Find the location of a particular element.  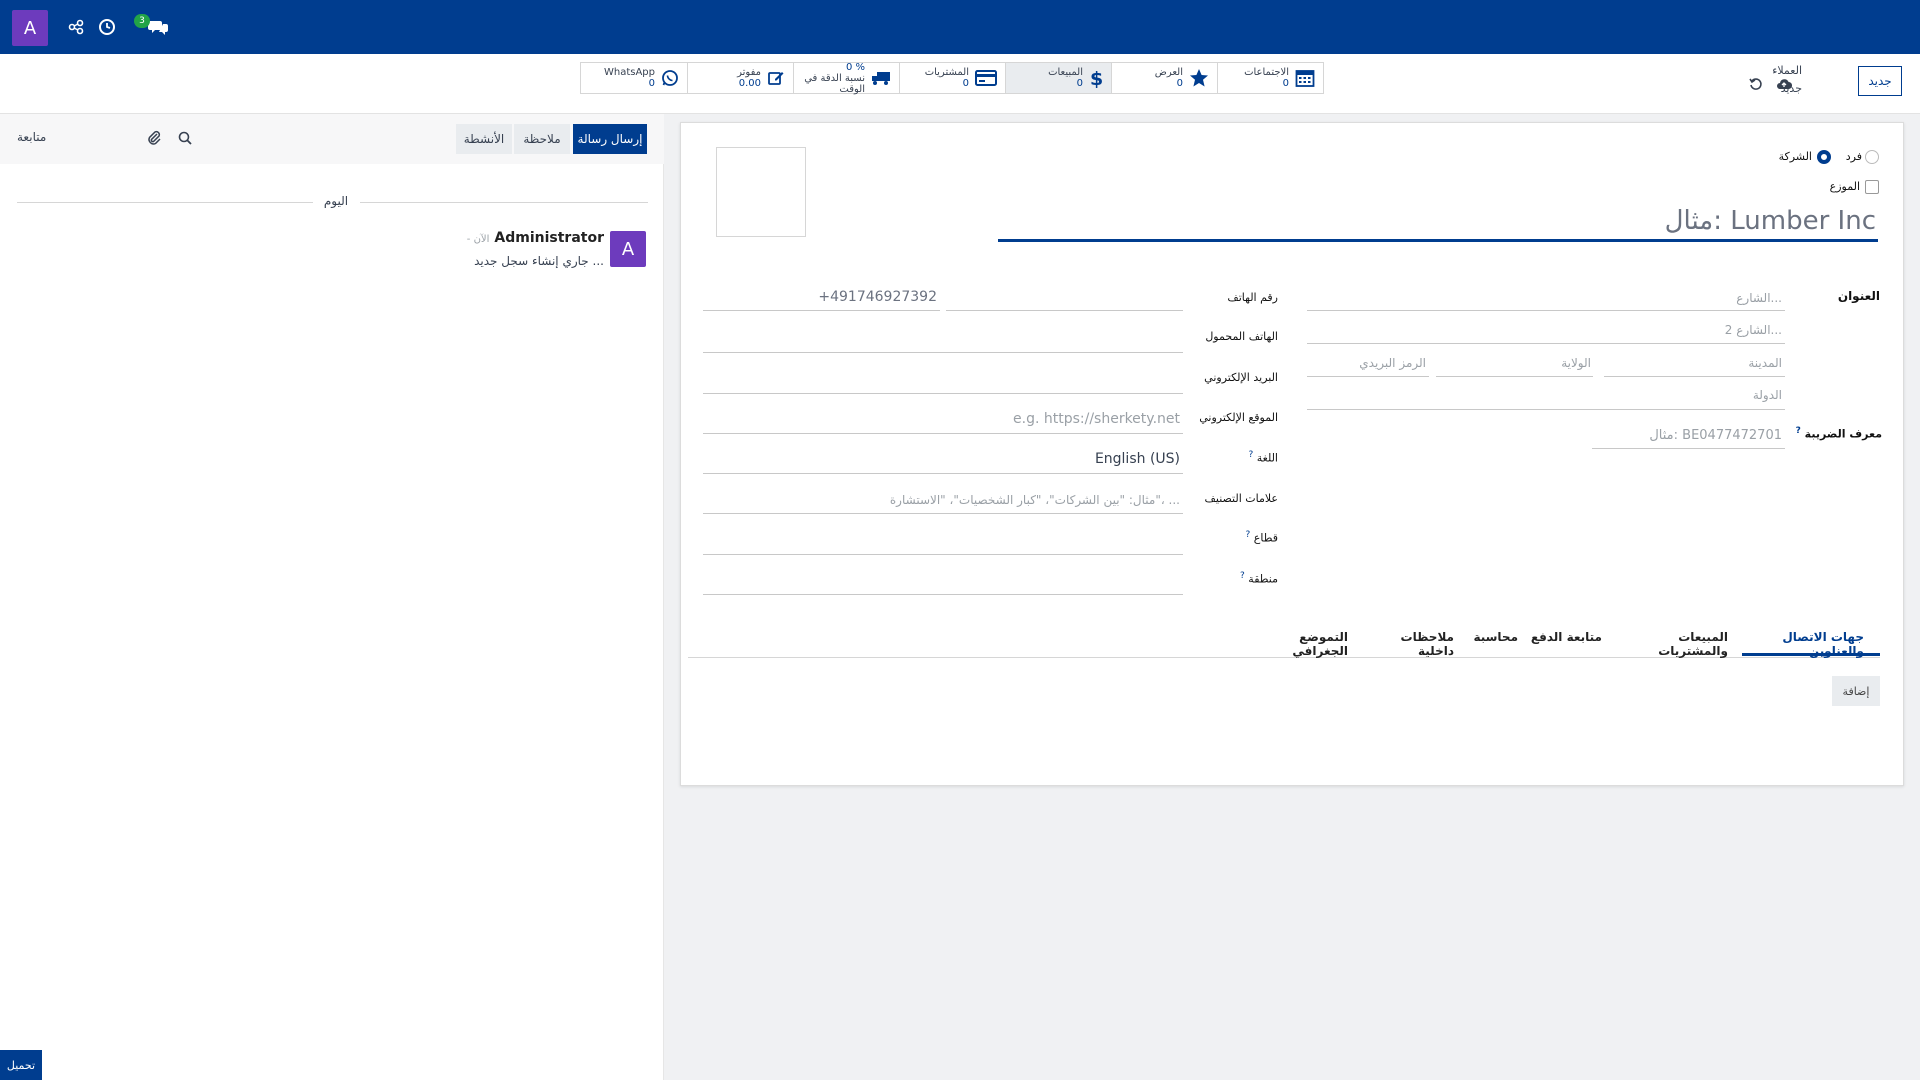

stat-value: 0.00 is located at coordinates (749, 83).